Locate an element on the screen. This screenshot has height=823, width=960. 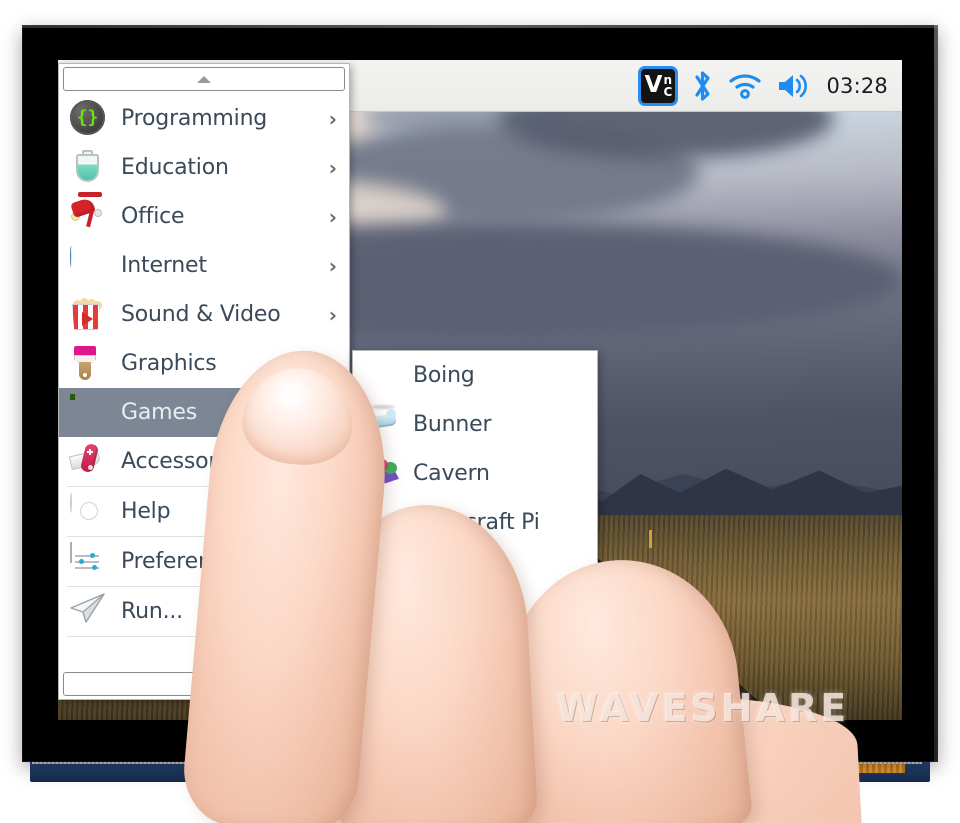
bezel-right-highlight is located at coordinates (936, 393).